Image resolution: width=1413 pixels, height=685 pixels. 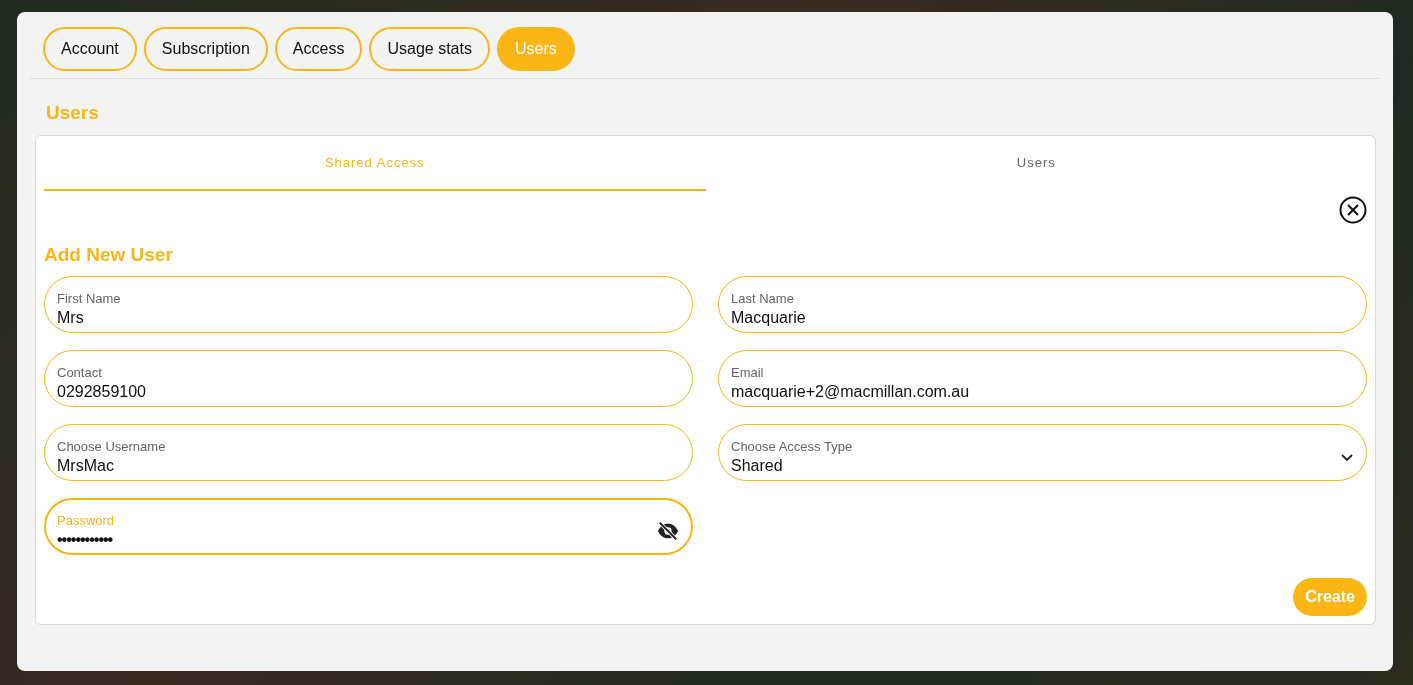 What do you see at coordinates (762, 298) in the screenshot?
I see `field-label: Last Name` at bounding box center [762, 298].